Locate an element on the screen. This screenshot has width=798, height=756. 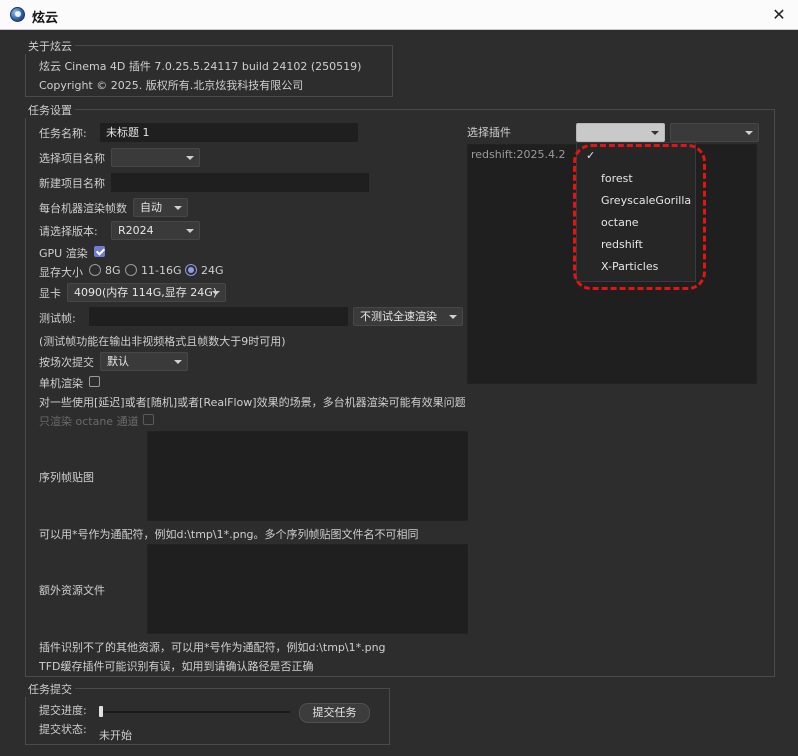
about-group-title: 关于炫云 is located at coordinates (50, 46).